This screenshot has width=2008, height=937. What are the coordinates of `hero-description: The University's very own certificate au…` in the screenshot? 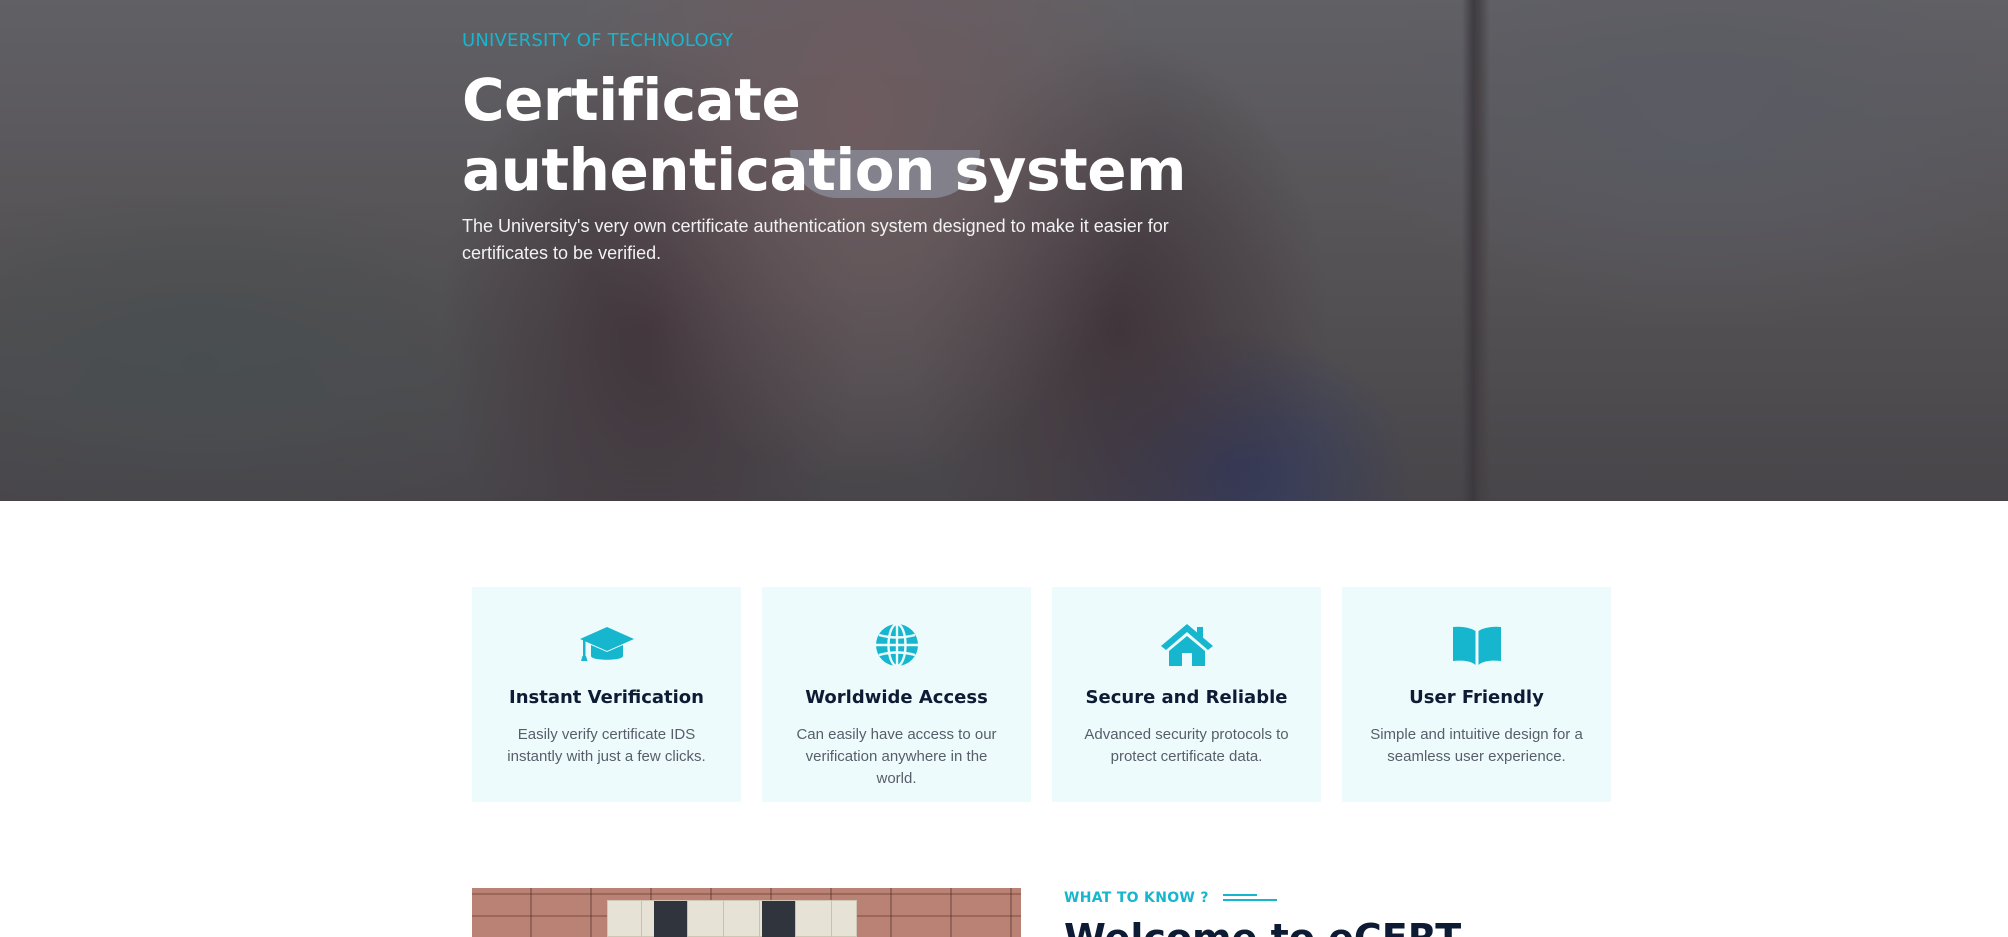 It's located at (815, 239).